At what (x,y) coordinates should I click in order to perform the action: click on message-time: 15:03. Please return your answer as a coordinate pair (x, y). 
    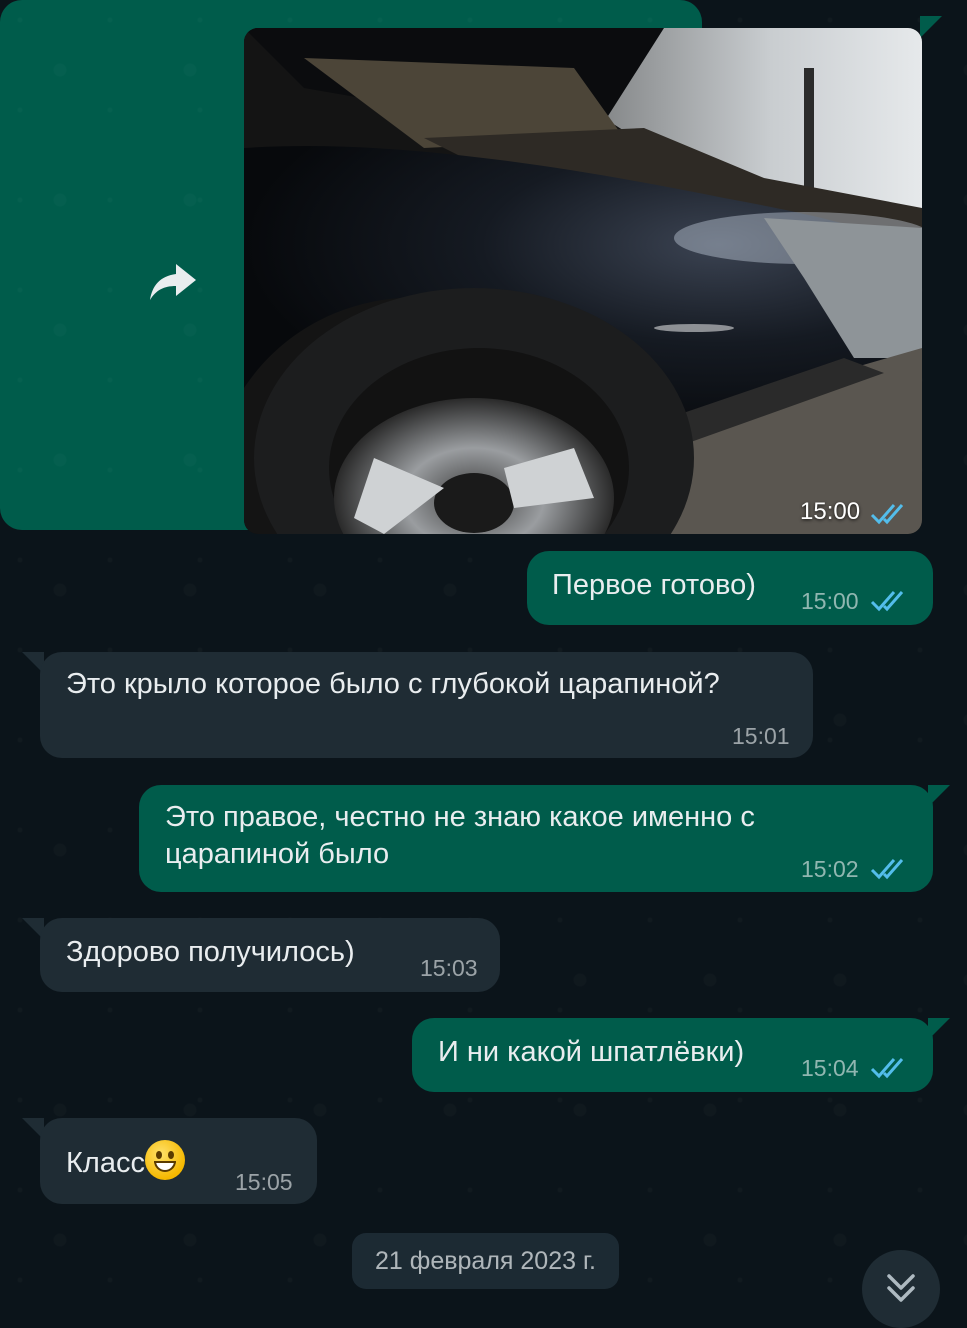
    Looking at the image, I should click on (449, 968).